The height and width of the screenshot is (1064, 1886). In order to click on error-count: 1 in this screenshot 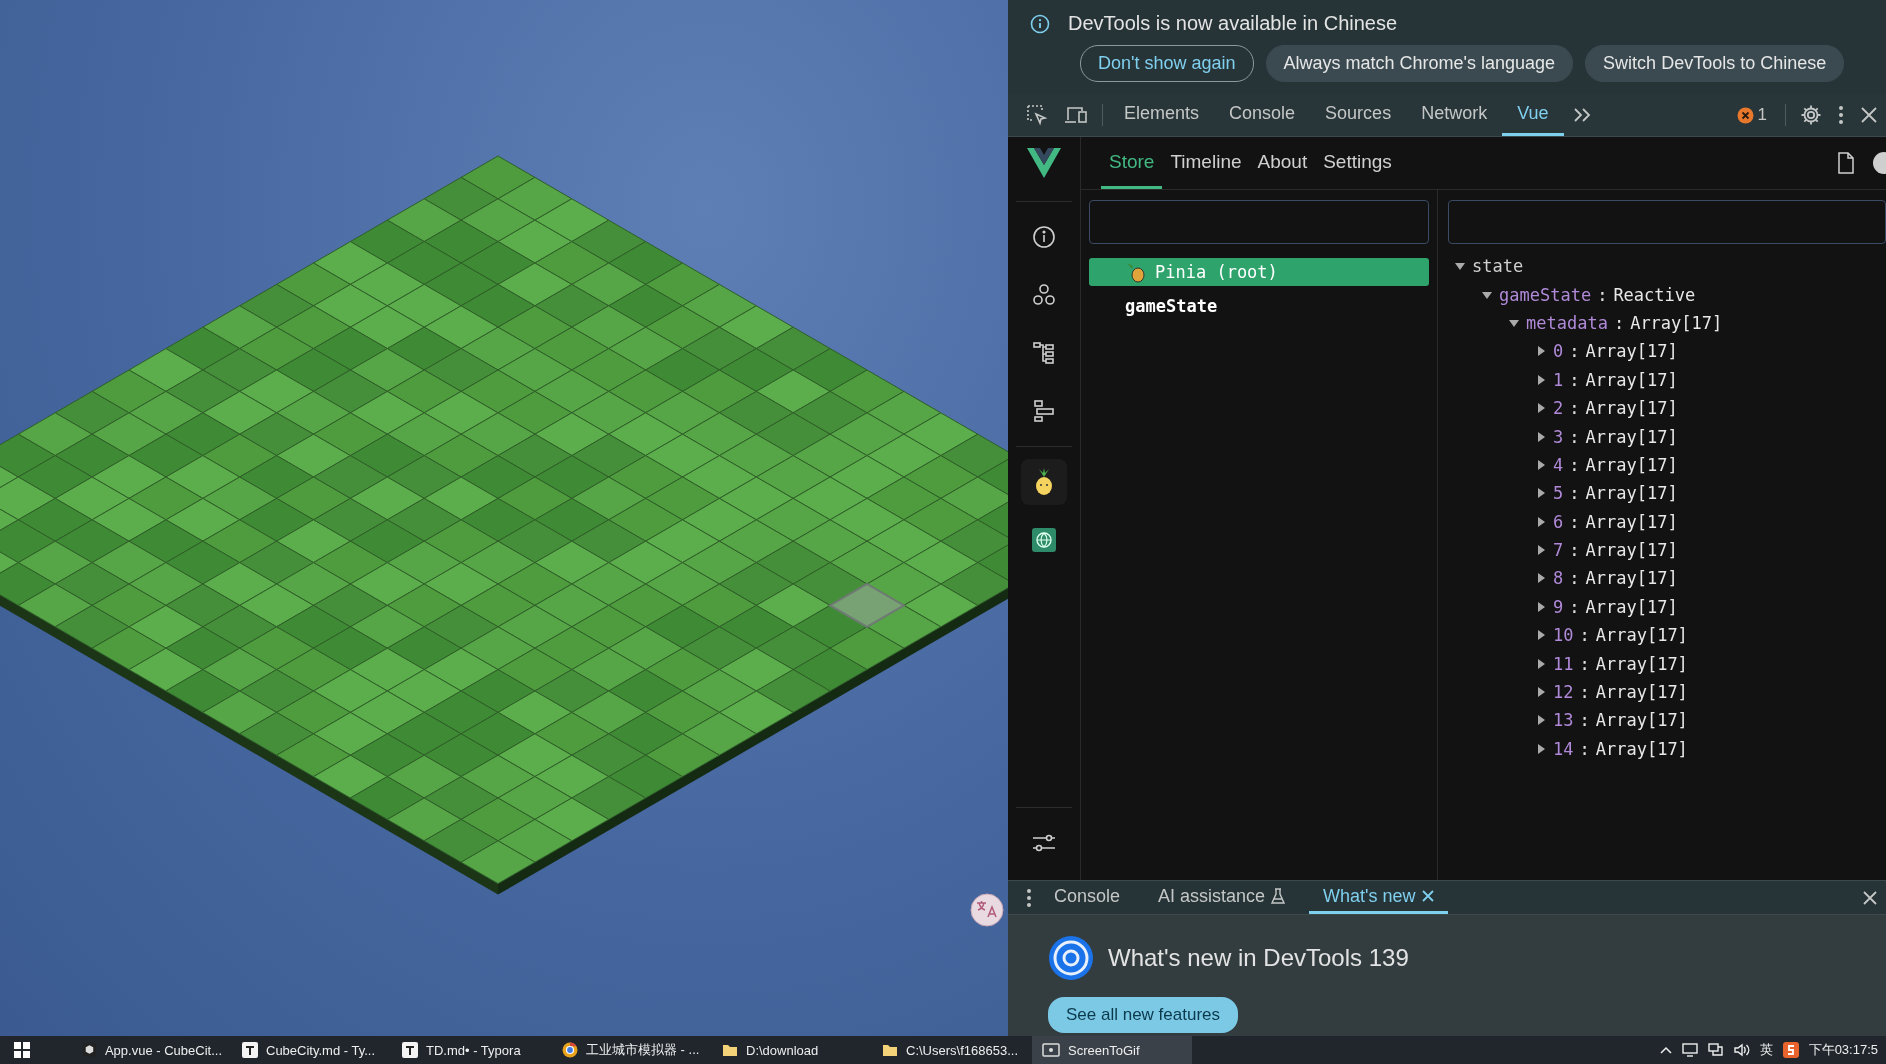, I will do `click(1762, 115)`.